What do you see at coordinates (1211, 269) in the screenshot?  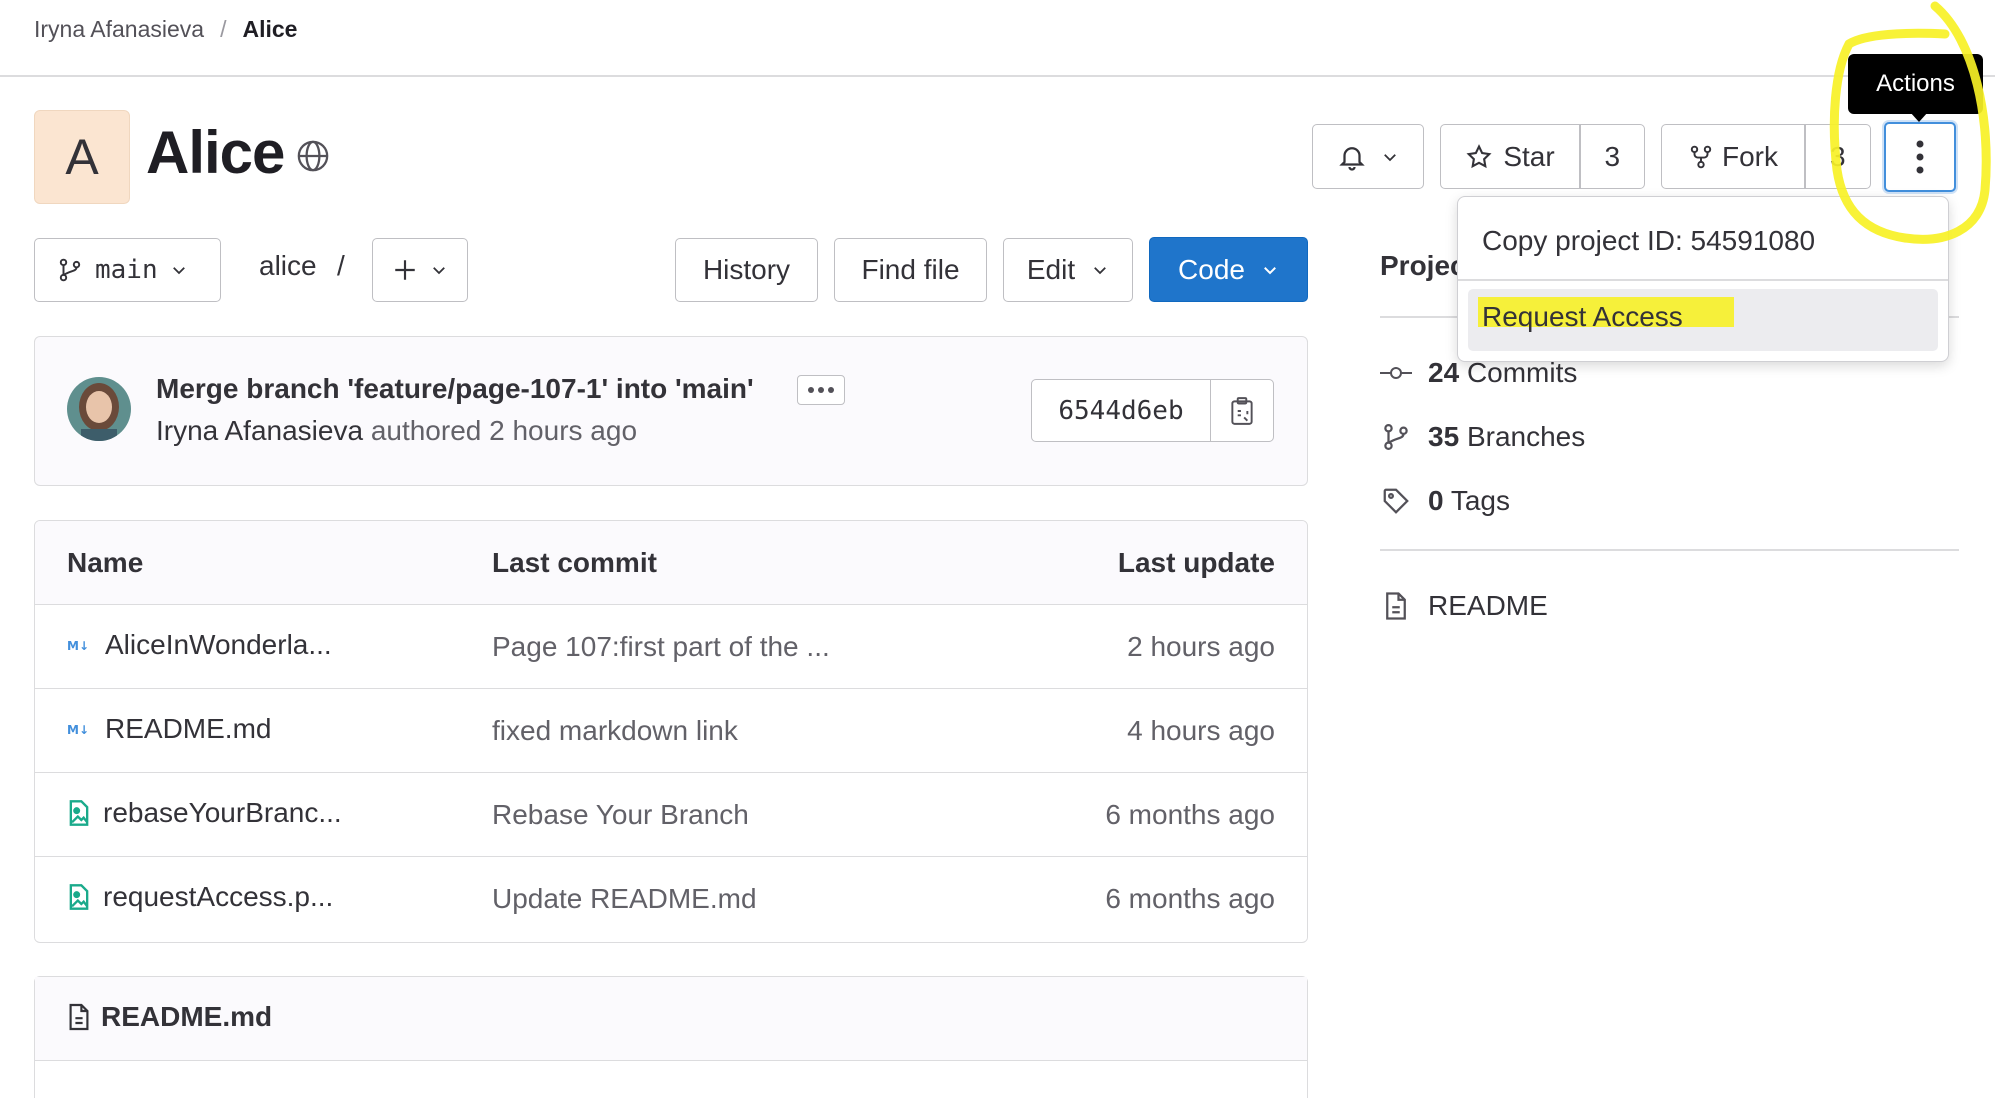 I see `code-label: Code` at bounding box center [1211, 269].